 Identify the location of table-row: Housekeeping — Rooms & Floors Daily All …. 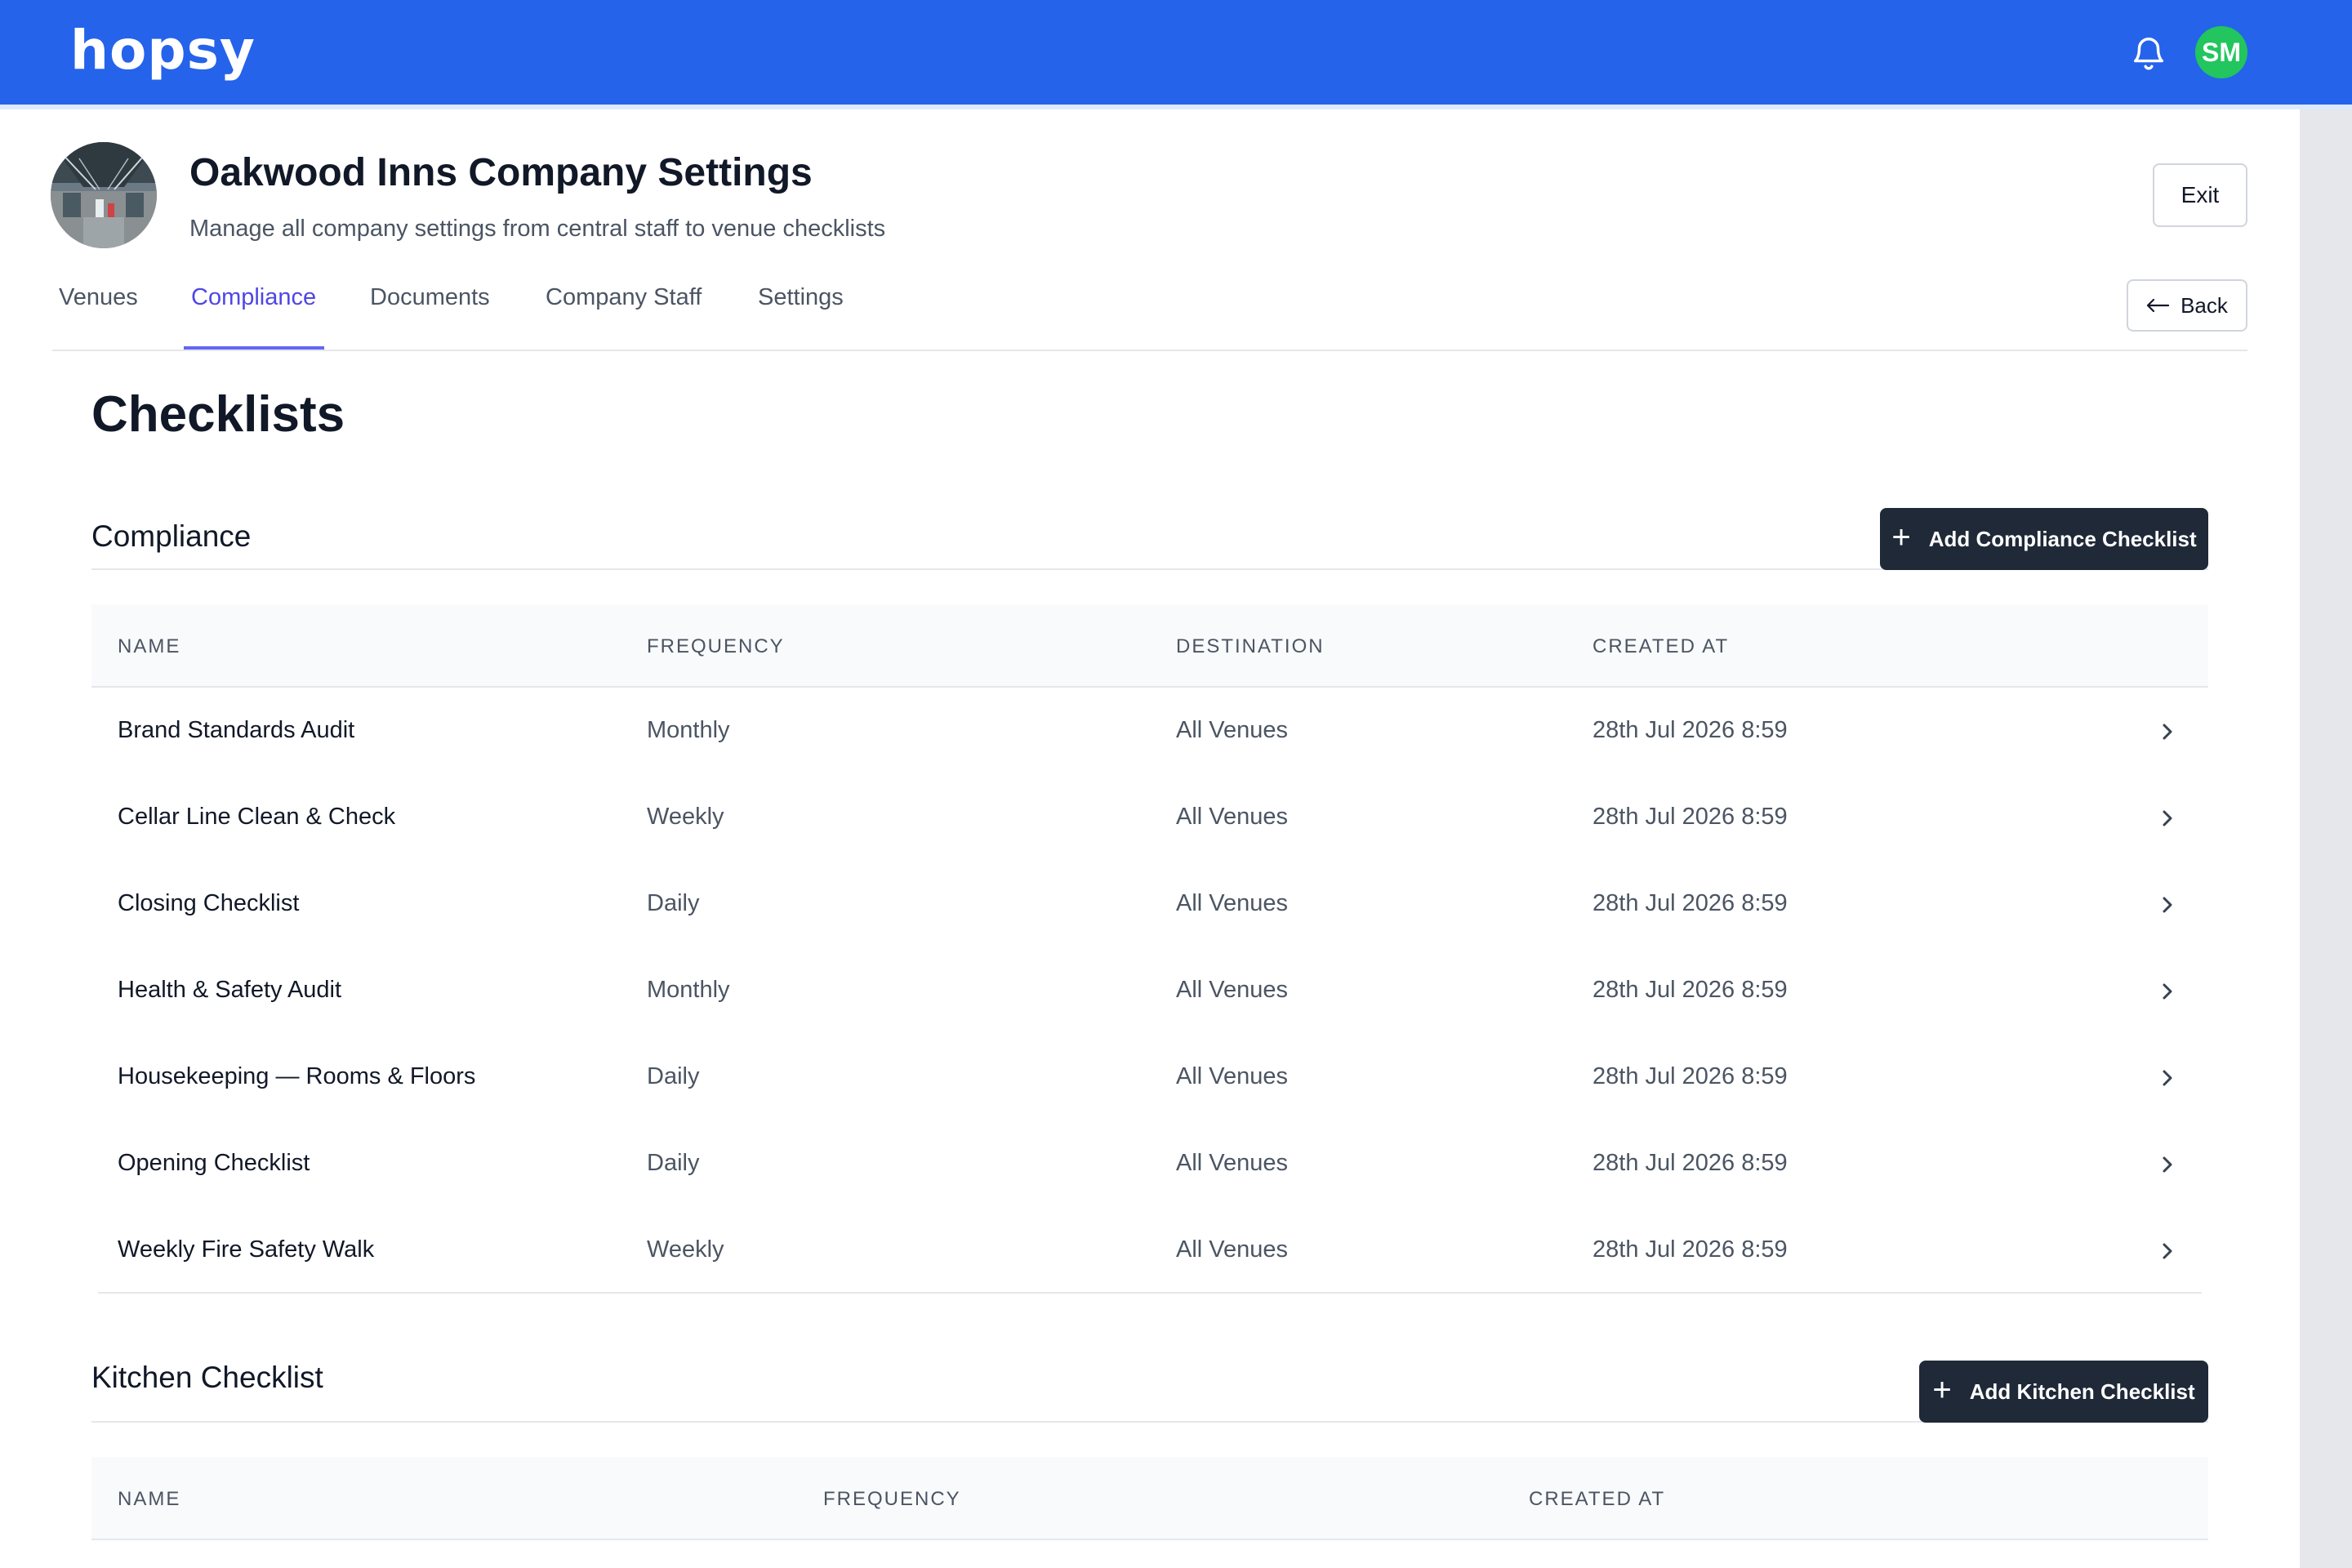
(1149, 1077).